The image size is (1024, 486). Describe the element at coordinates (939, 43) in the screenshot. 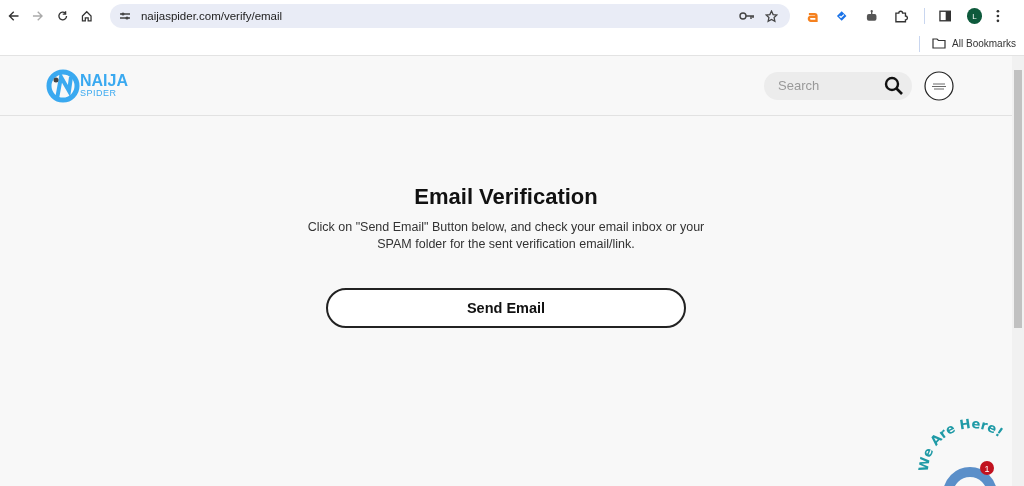

I see `folder-icon` at that location.